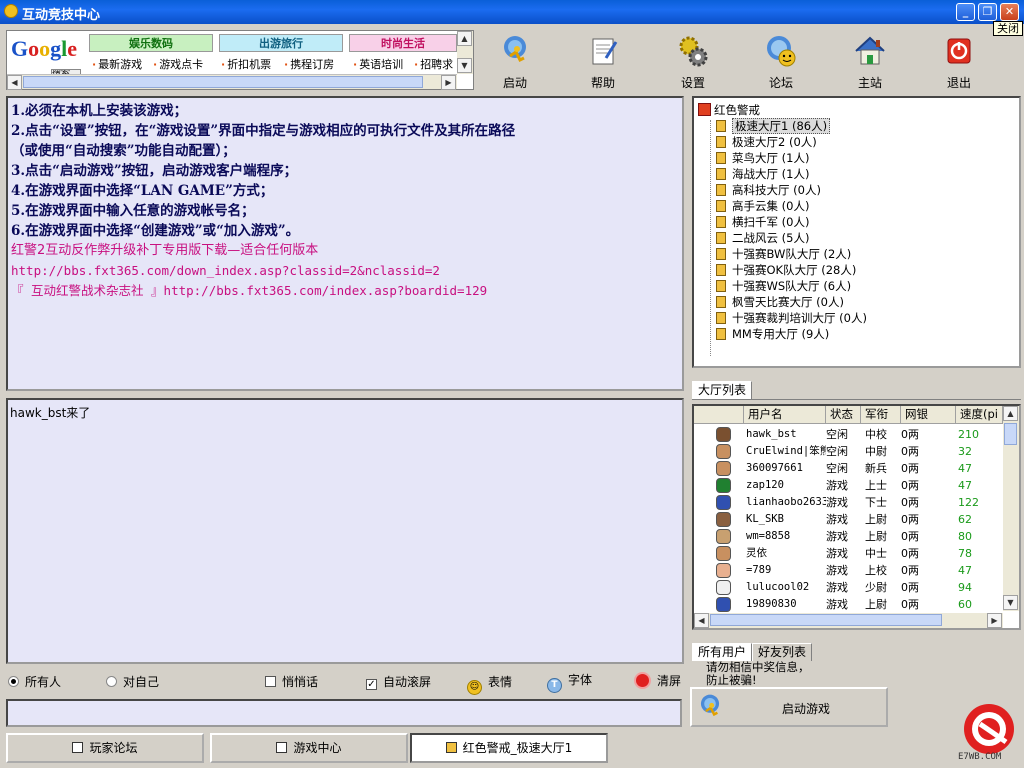 This screenshot has height=768, width=1024. I want to click on site-logo, so click(989, 729).